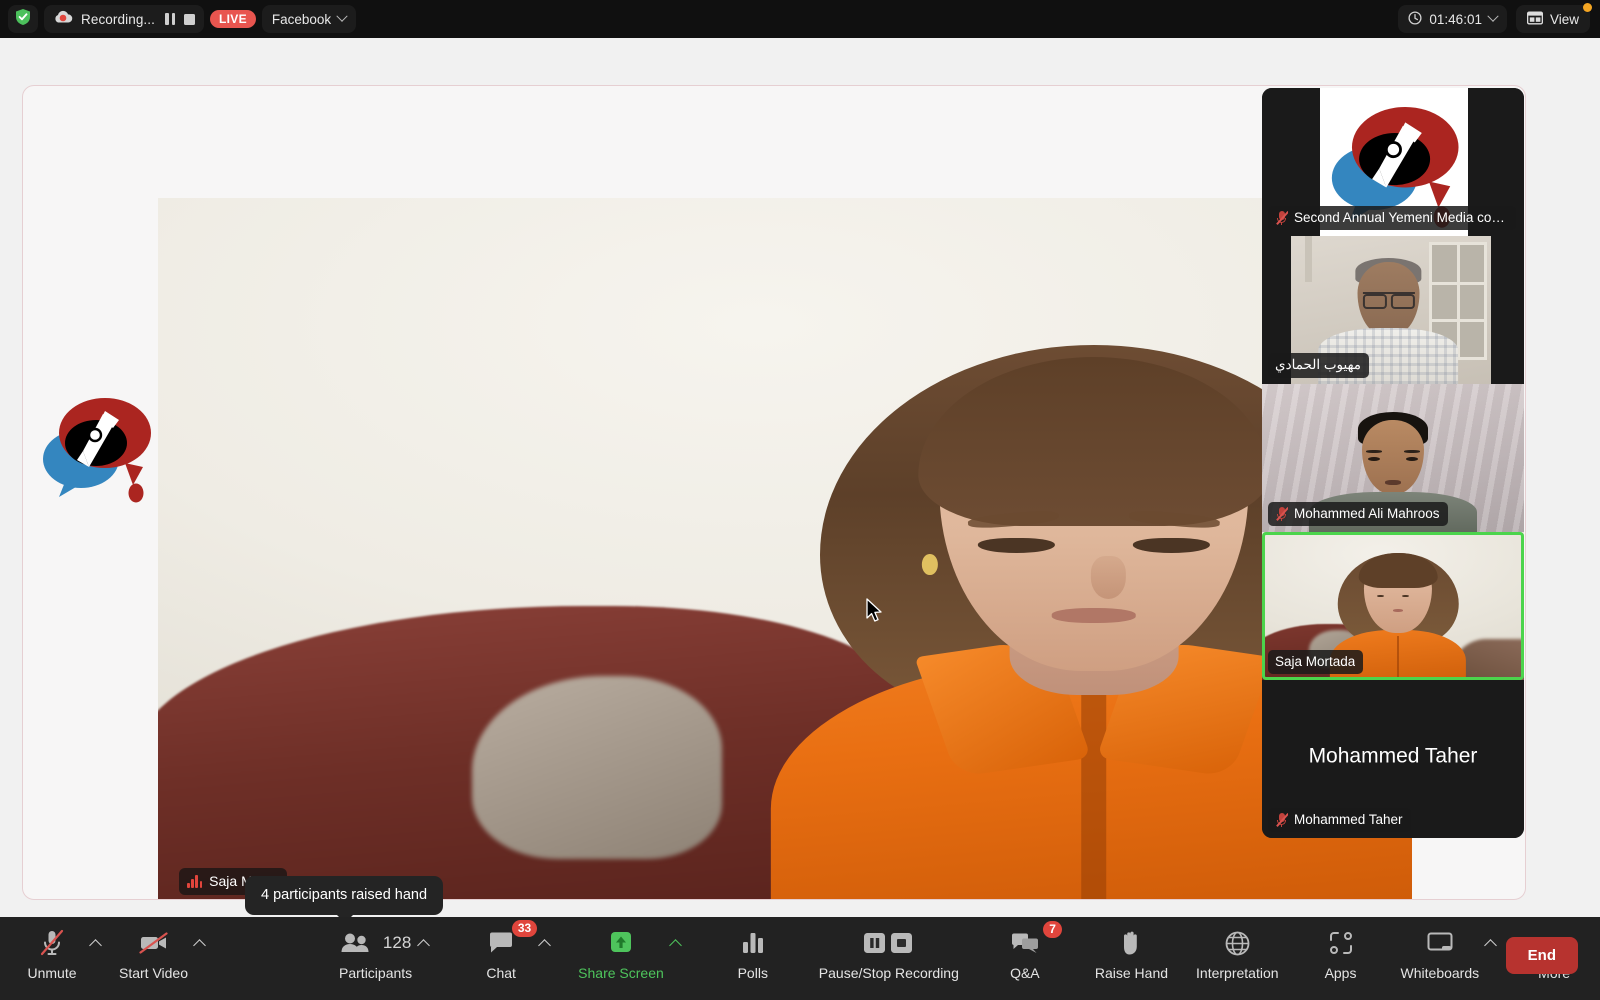 Image resolution: width=1600 pixels, height=1000 pixels. I want to click on chat-options-caret, so click(544, 943).